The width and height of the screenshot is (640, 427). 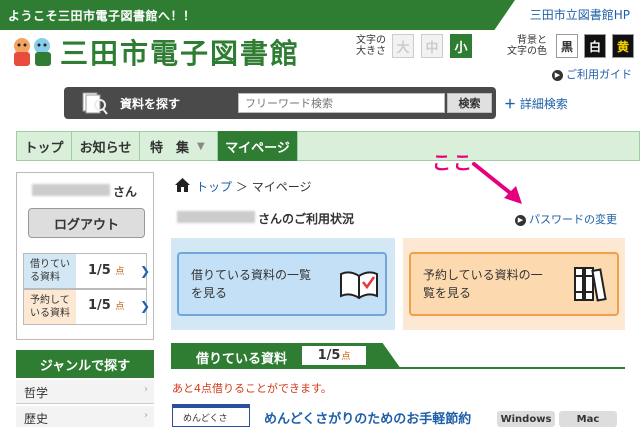 What do you see at coordinates (469, 103) in the screenshot?
I see `search-button: 検索` at bounding box center [469, 103].